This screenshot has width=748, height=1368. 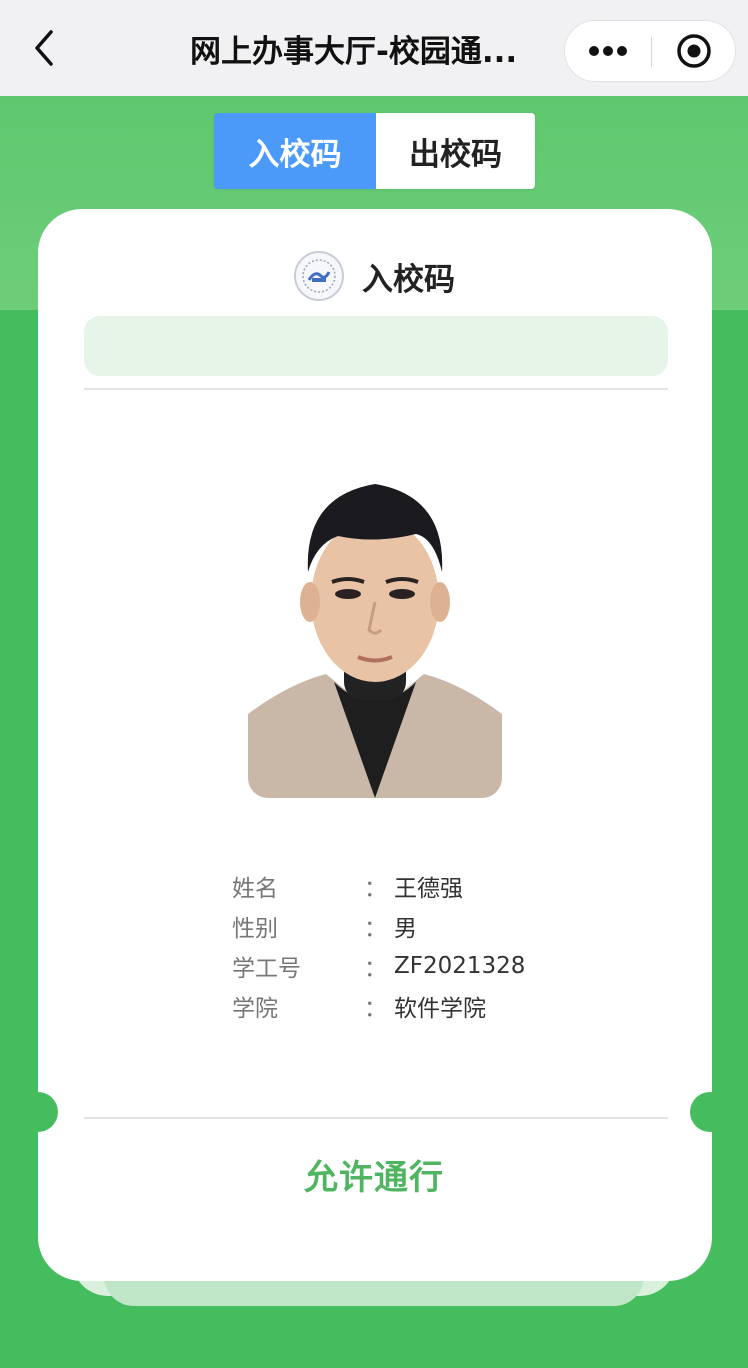 I want to click on info-row-gender: 性别 ： 男, so click(x=412, y=926).